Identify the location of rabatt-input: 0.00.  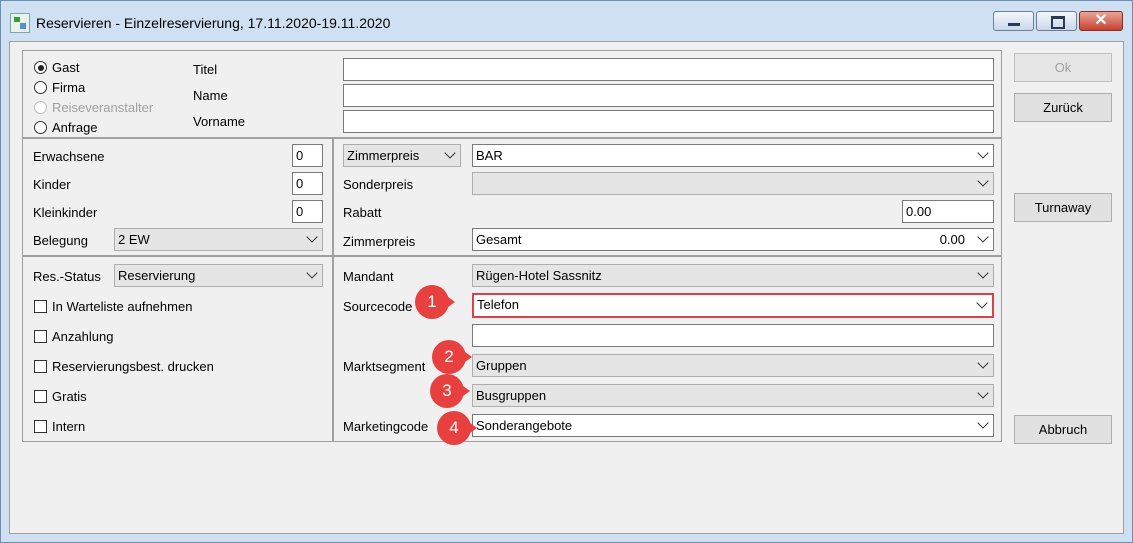
(948, 211).